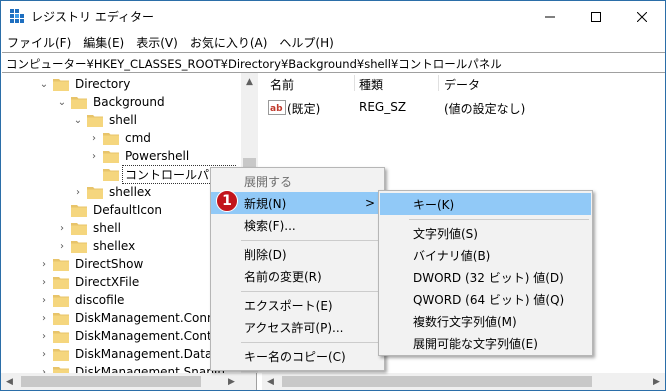 The image size is (666, 391). I want to click on tree-item-diskmanagement-connec: › DiskManagement.Connec, so click(135, 318).